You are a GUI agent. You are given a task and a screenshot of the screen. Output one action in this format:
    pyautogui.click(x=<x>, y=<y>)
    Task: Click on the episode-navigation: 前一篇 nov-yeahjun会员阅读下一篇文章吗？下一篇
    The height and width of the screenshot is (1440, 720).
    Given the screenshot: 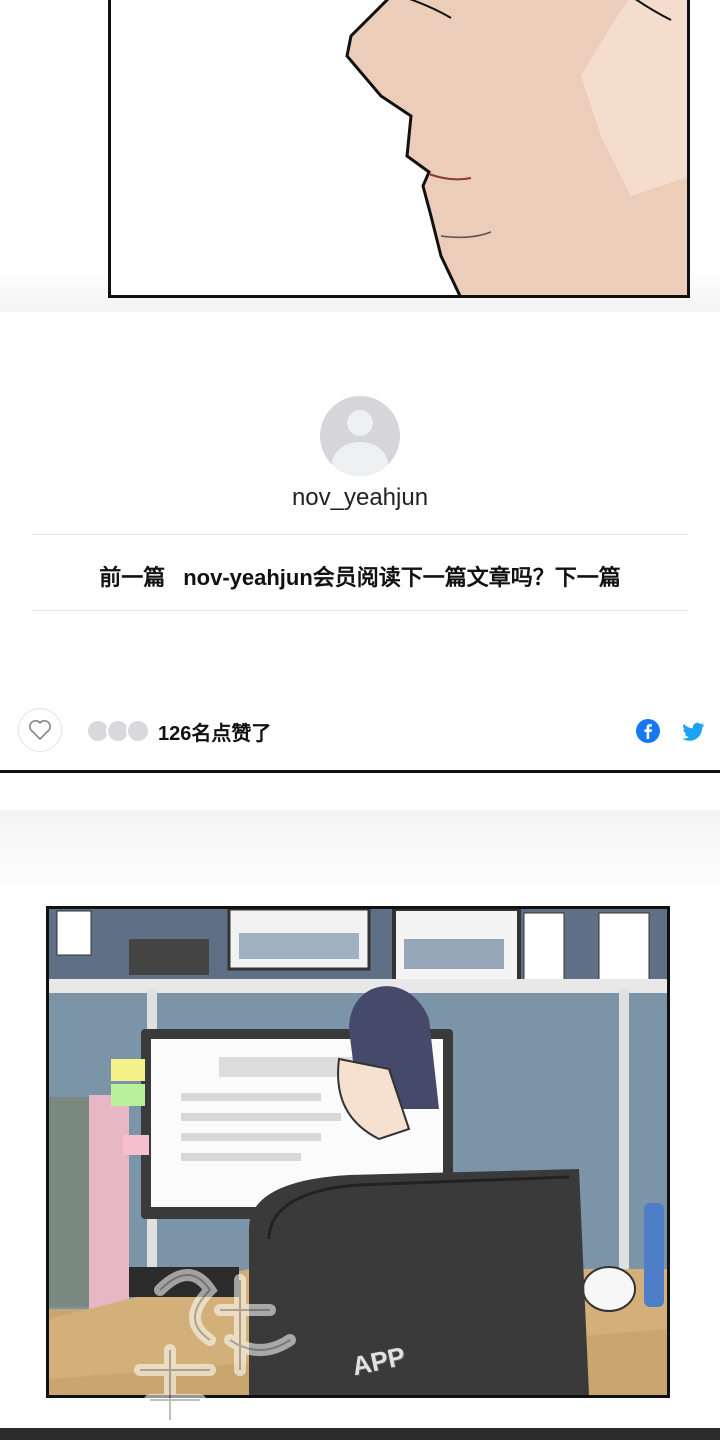 What is the action you would take?
    pyautogui.click(x=360, y=576)
    